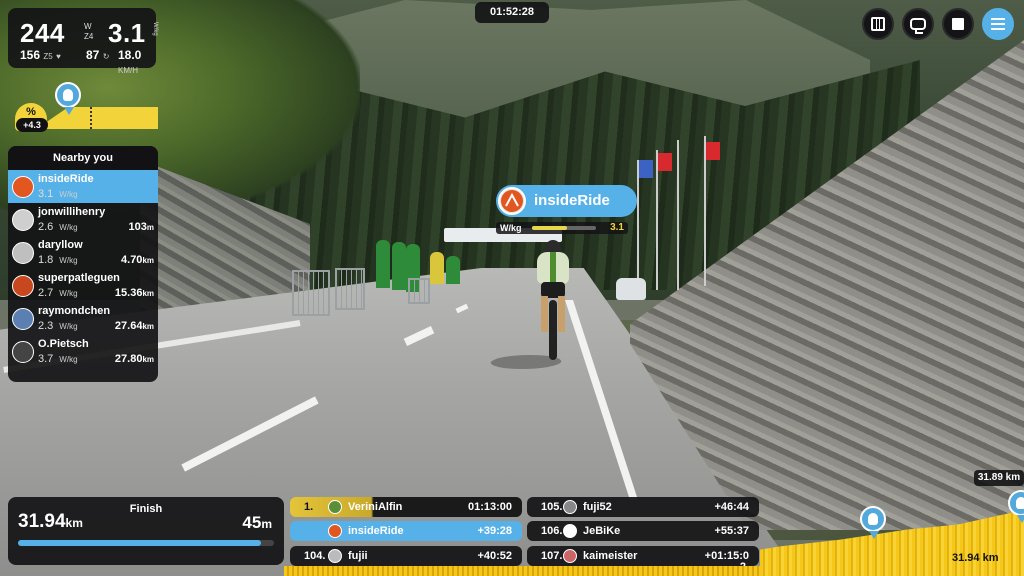 Image resolution: width=1024 pixels, height=576 pixels. What do you see at coordinates (32, 125) in the screenshot?
I see `gradient-value: +4.3` at bounding box center [32, 125].